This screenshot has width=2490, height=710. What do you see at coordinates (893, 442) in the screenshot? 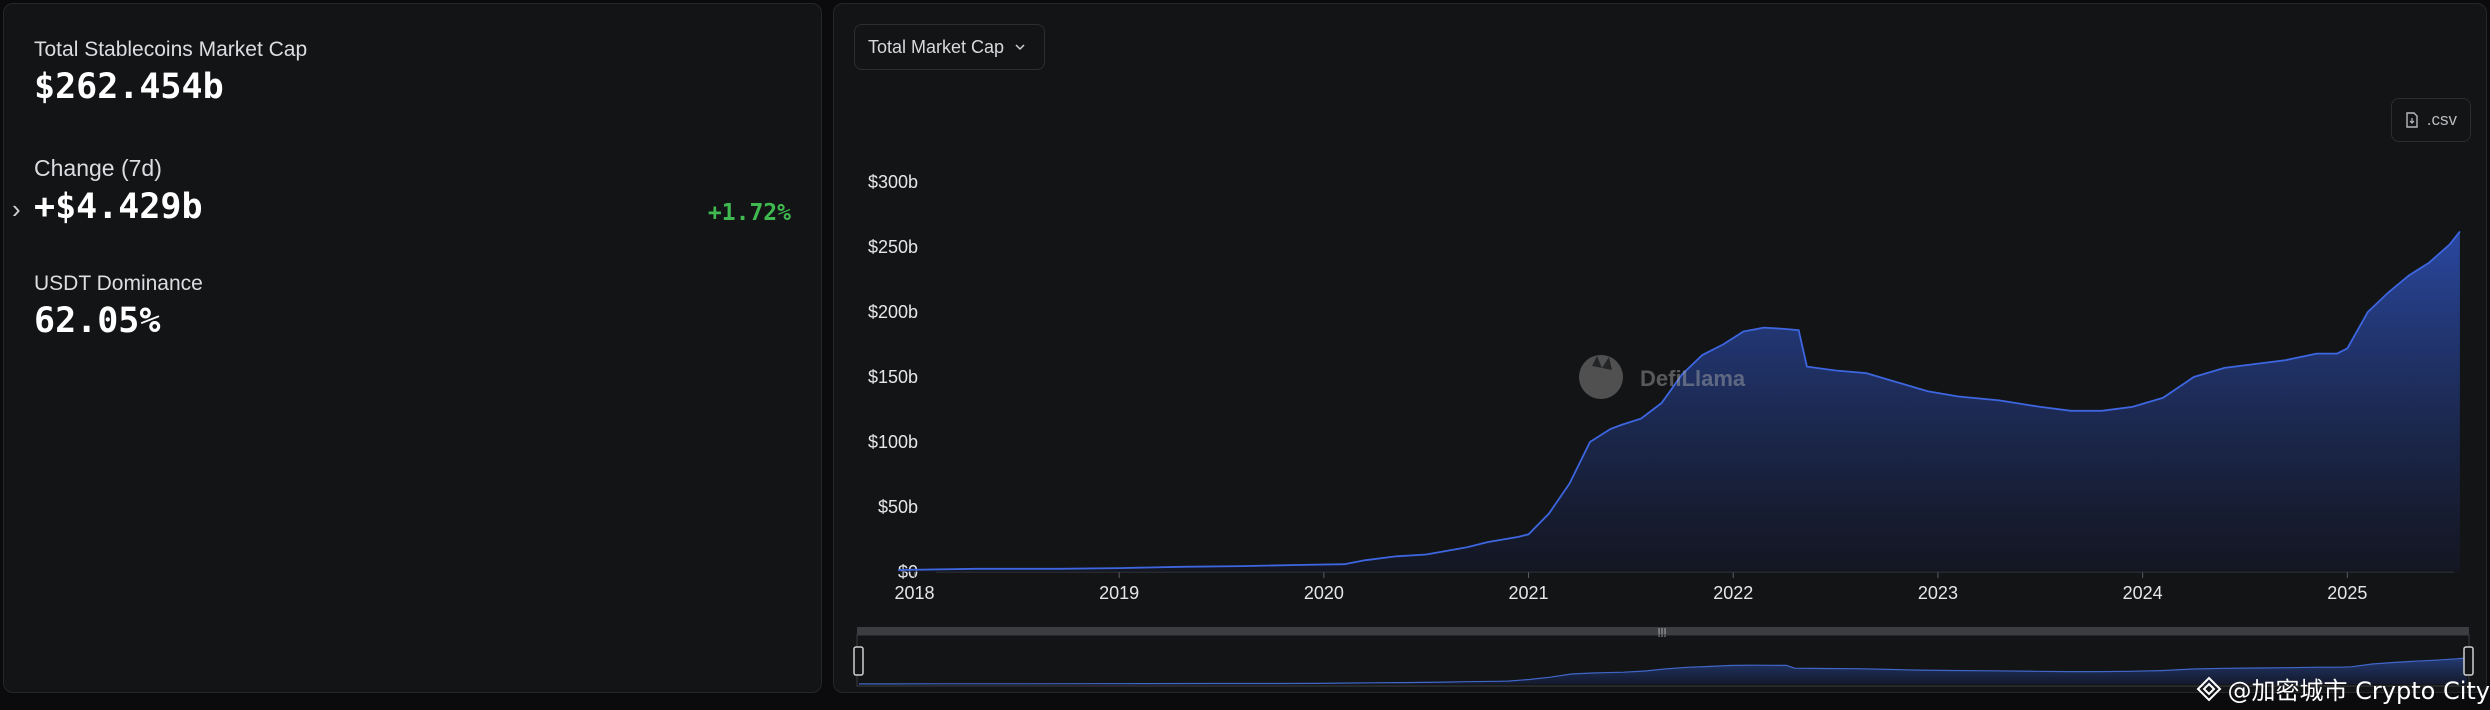
I see `y-tick-label: $100b` at bounding box center [893, 442].